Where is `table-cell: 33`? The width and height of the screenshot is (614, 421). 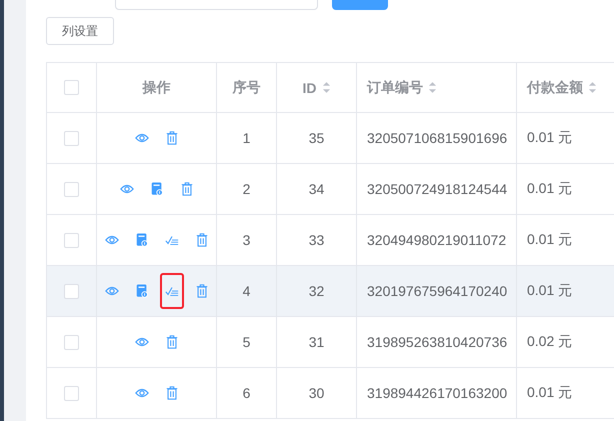
table-cell: 33 is located at coordinates (316, 240).